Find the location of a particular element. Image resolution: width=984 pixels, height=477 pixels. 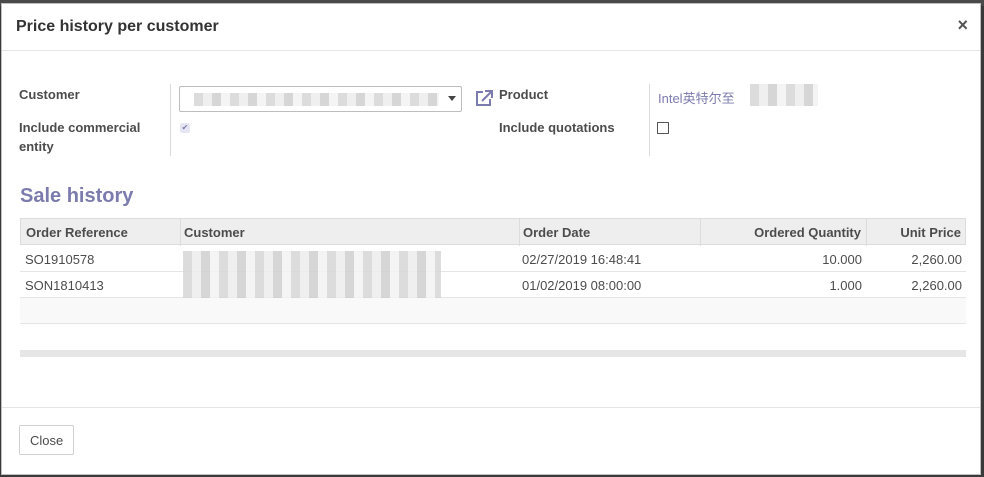

order-reference-cell: SO1910578 is located at coordinates (60, 259).